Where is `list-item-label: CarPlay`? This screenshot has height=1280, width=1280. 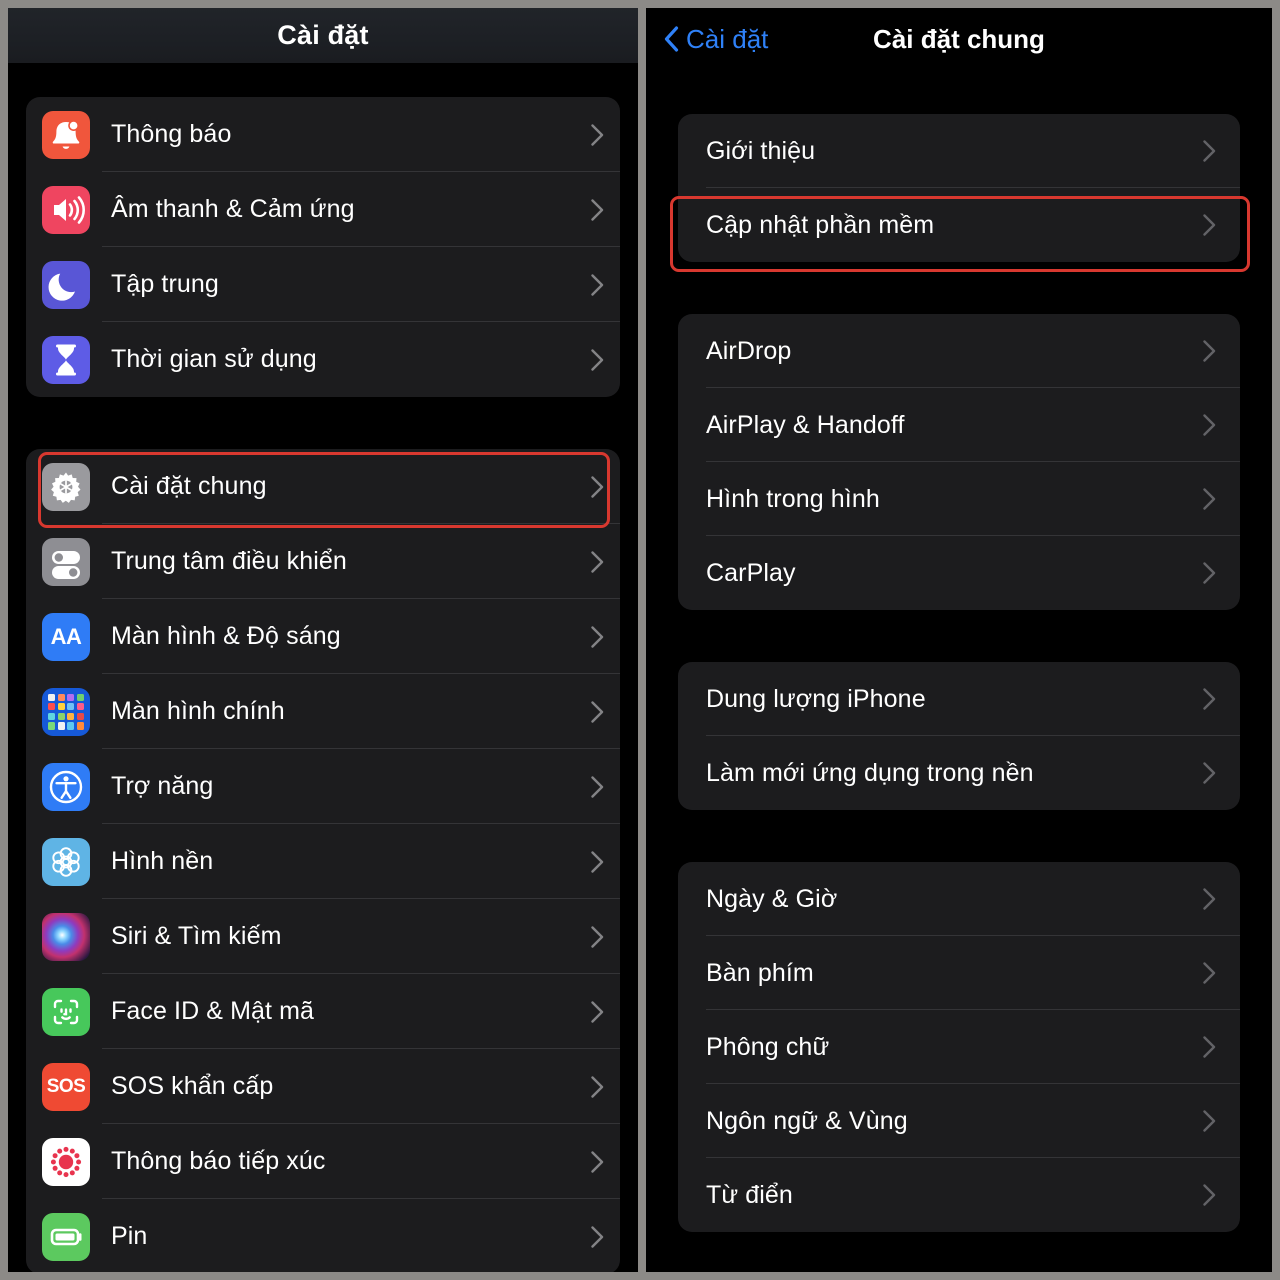
list-item-label: CarPlay is located at coordinates (751, 572).